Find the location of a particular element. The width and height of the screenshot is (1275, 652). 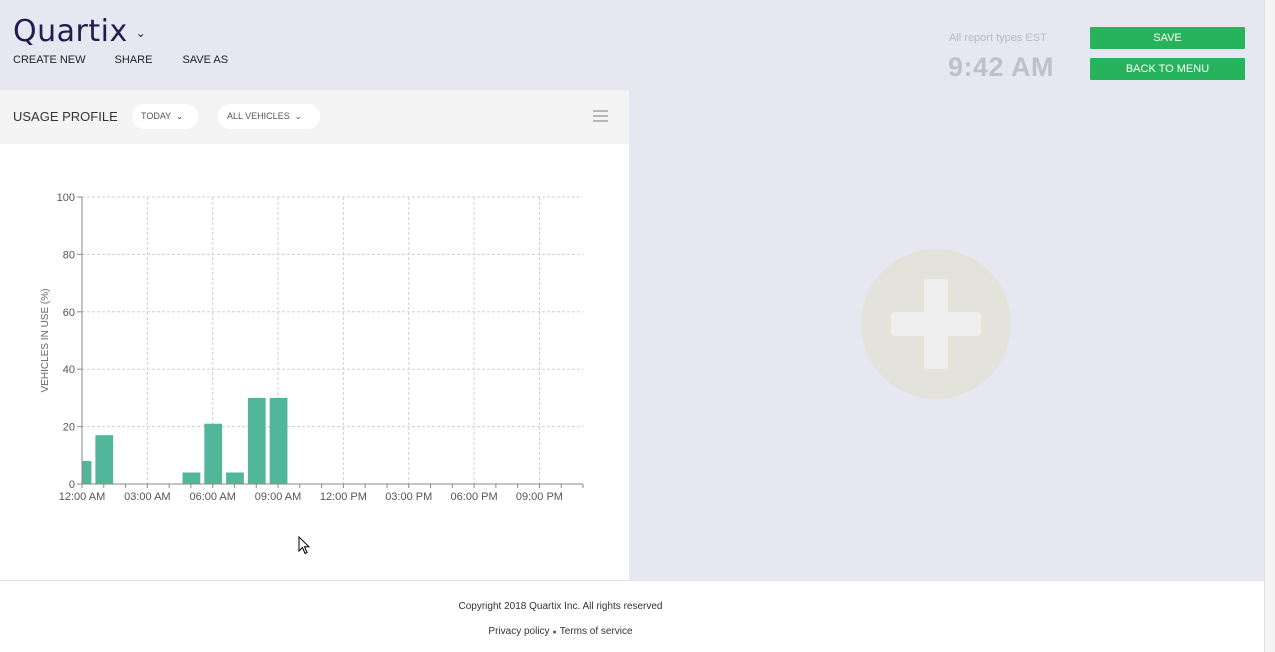

x-tick-label: 12:00 PM is located at coordinates (343, 497).